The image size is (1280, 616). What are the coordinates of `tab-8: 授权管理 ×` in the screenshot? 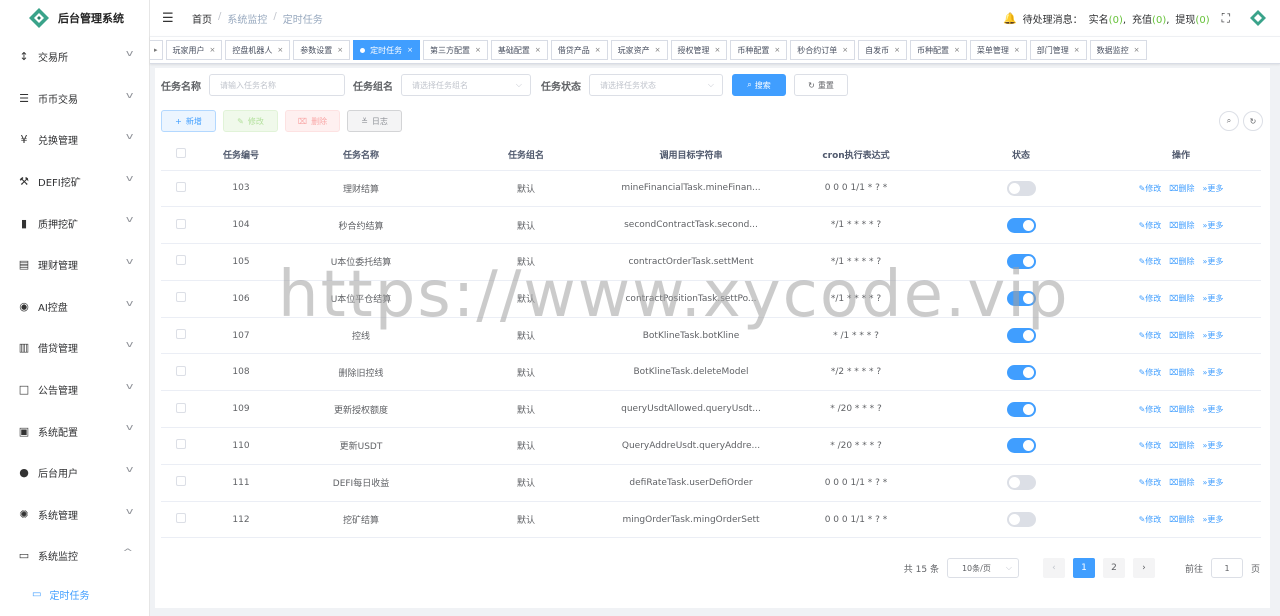 It's located at (699, 50).